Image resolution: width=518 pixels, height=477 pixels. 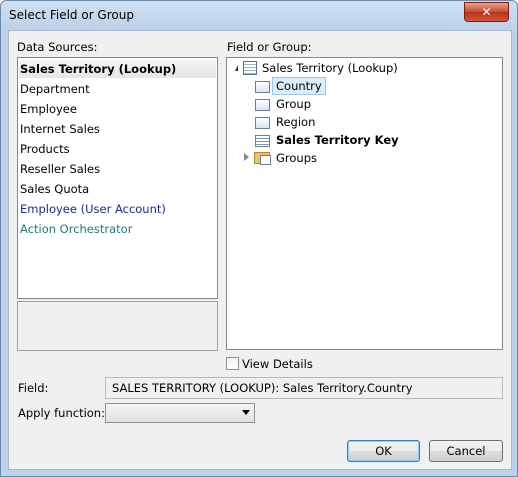 What do you see at coordinates (293, 104) in the screenshot?
I see `tree-item-group: Group` at bounding box center [293, 104].